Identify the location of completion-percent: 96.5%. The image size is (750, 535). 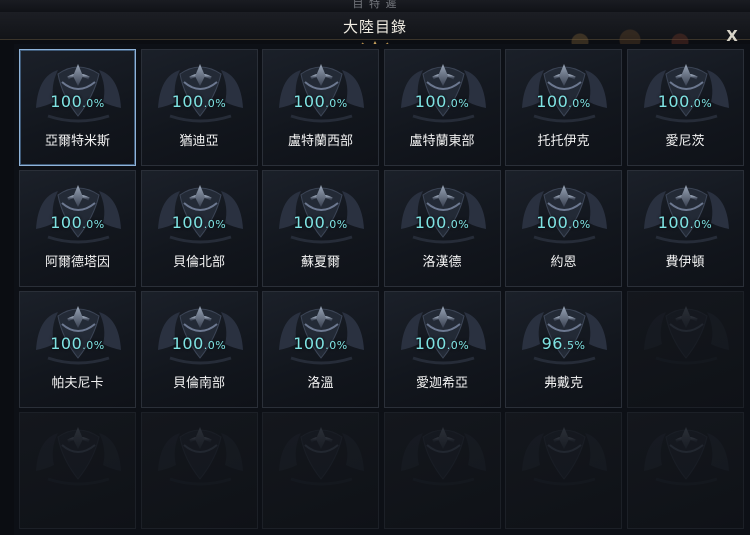
(563, 343).